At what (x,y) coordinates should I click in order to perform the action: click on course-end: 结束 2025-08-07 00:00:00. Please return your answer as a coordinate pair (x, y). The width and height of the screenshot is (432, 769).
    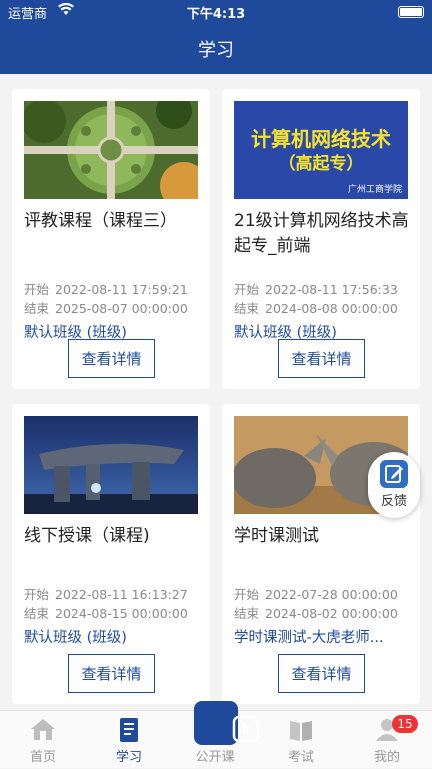
    Looking at the image, I should click on (106, 308).